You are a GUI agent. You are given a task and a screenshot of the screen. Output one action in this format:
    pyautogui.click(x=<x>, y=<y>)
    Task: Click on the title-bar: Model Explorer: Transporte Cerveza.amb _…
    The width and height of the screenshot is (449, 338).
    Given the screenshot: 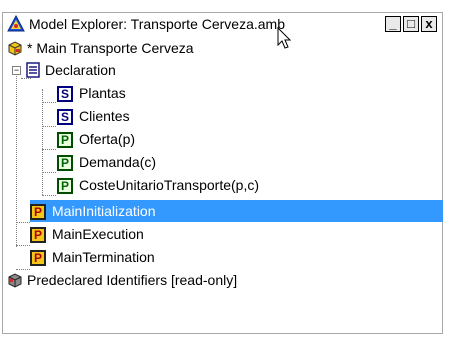 What is the action you would take?
    pyautogui.click(x=222, y=24)
    